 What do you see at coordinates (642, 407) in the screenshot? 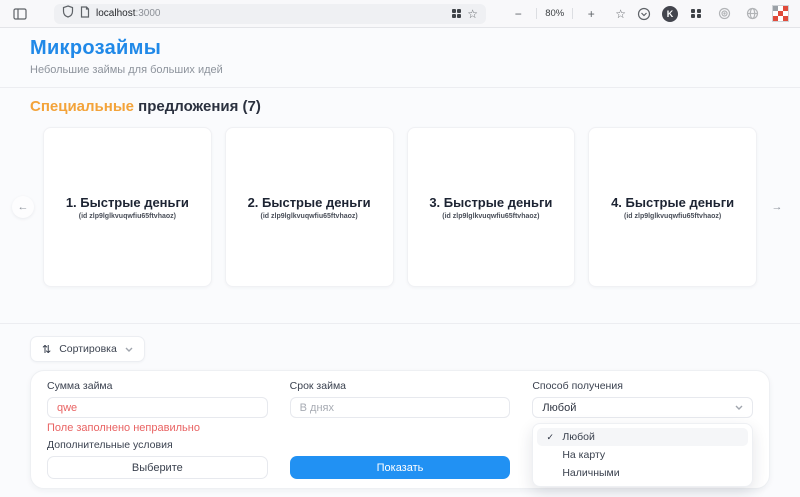
I see `method-select: Любой` at bounding box center [642, 407].